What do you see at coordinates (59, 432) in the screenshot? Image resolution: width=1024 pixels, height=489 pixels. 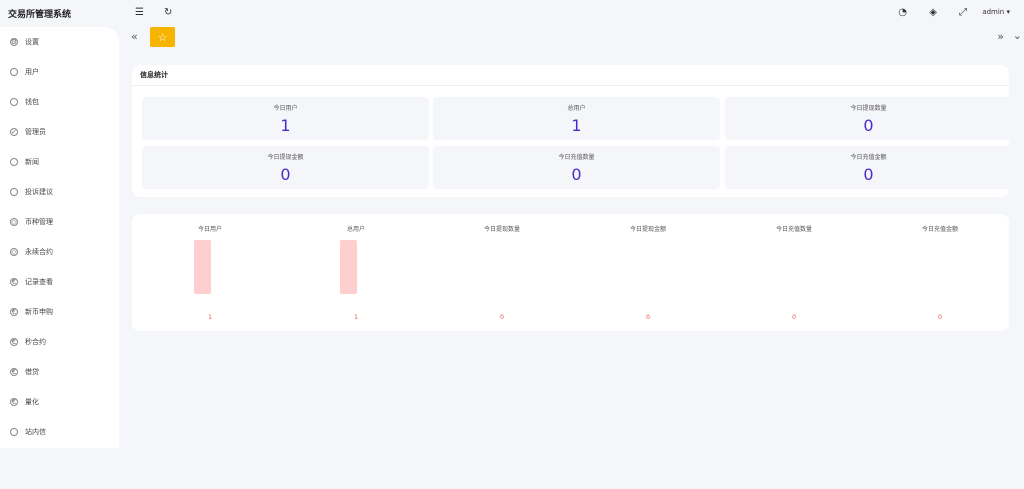 I see `sidebar-item-messages: 站内信` at bounding box center [59, 432].